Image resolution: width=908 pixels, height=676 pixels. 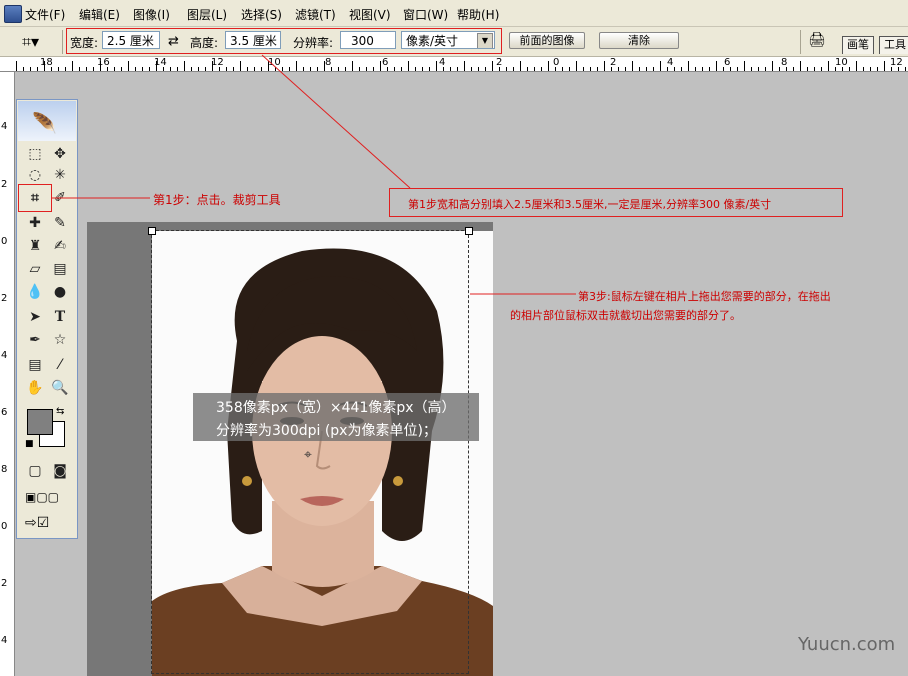 What do you see at coordinates (60, 365) in the screenshot?
I see `eyedropper-tool-icon: ⁄` at bounding box center [60, 365].